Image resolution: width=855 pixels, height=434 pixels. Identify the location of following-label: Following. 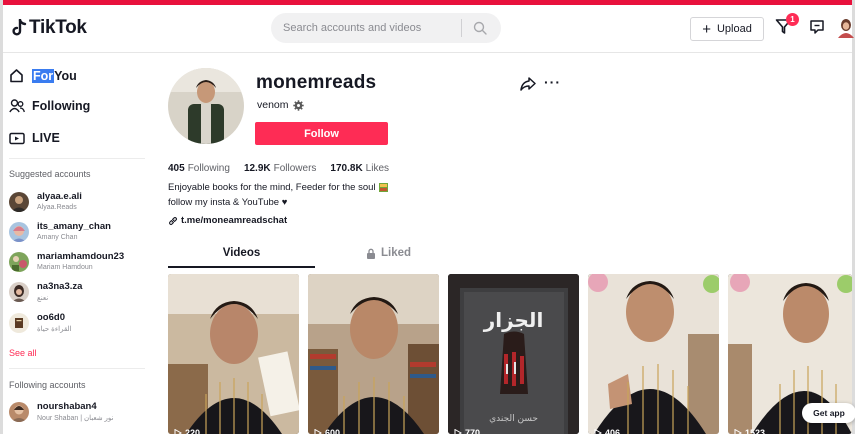
(61, 106).